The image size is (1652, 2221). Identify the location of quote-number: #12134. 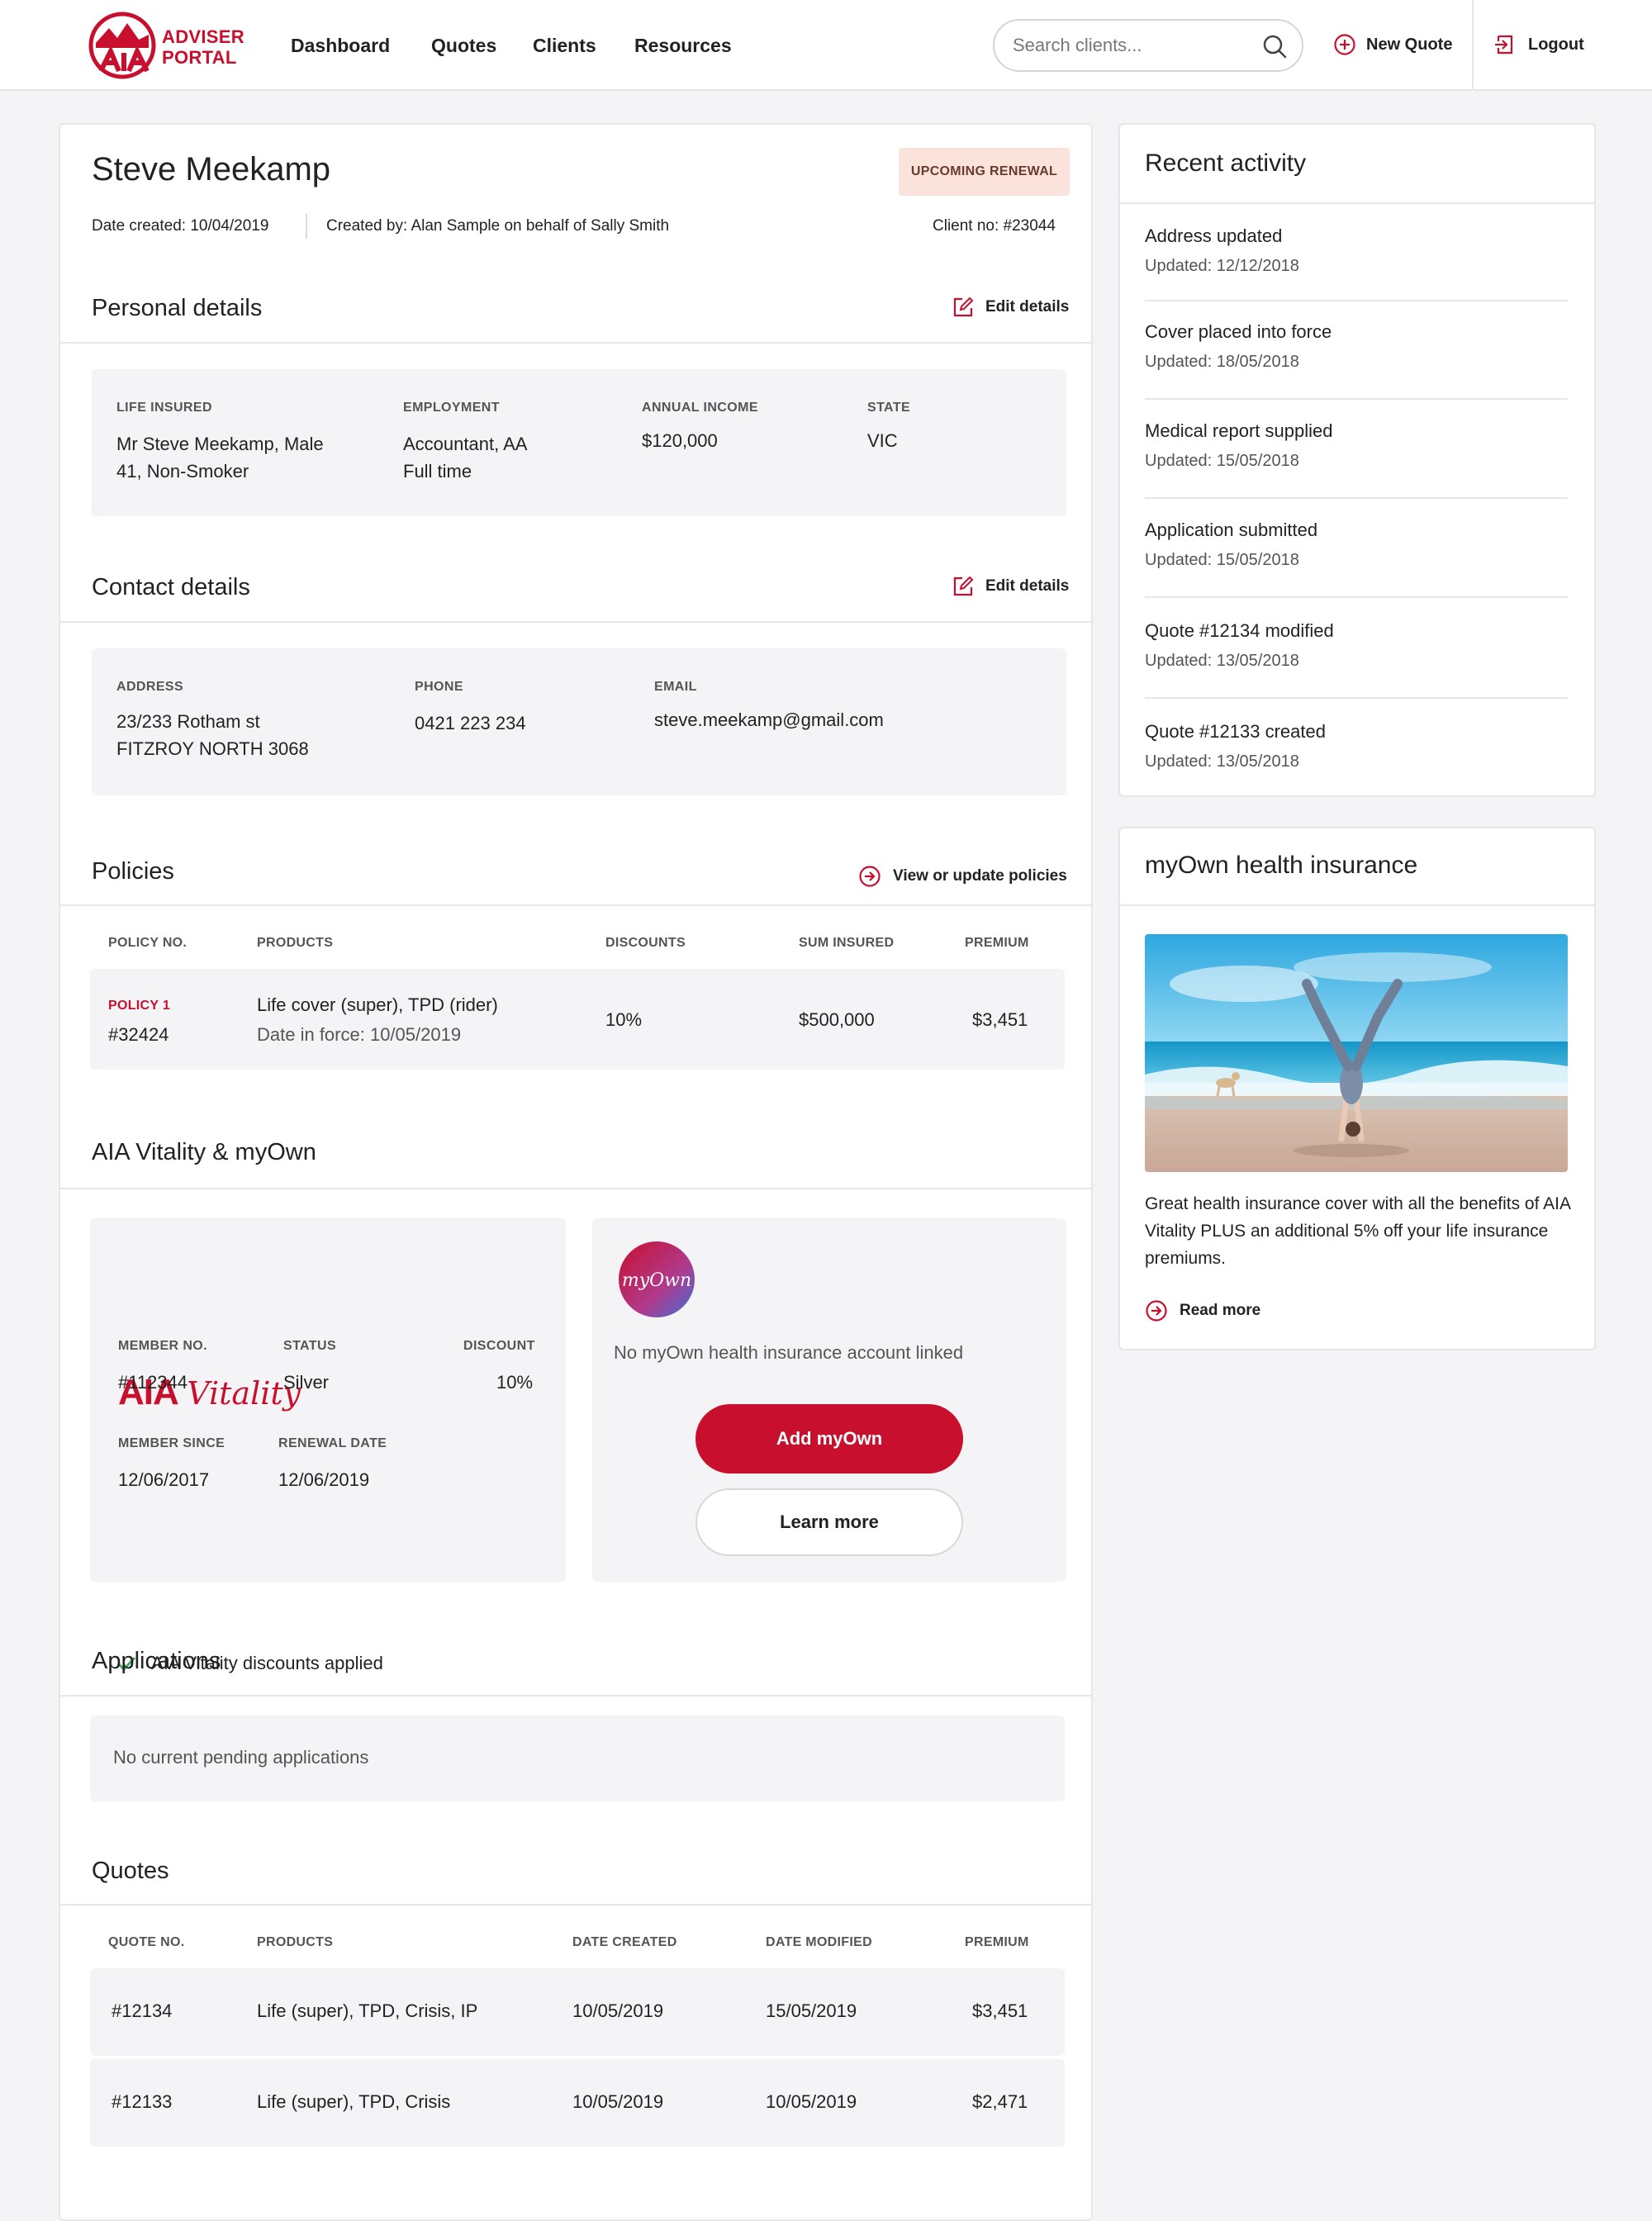
(142, 2010).